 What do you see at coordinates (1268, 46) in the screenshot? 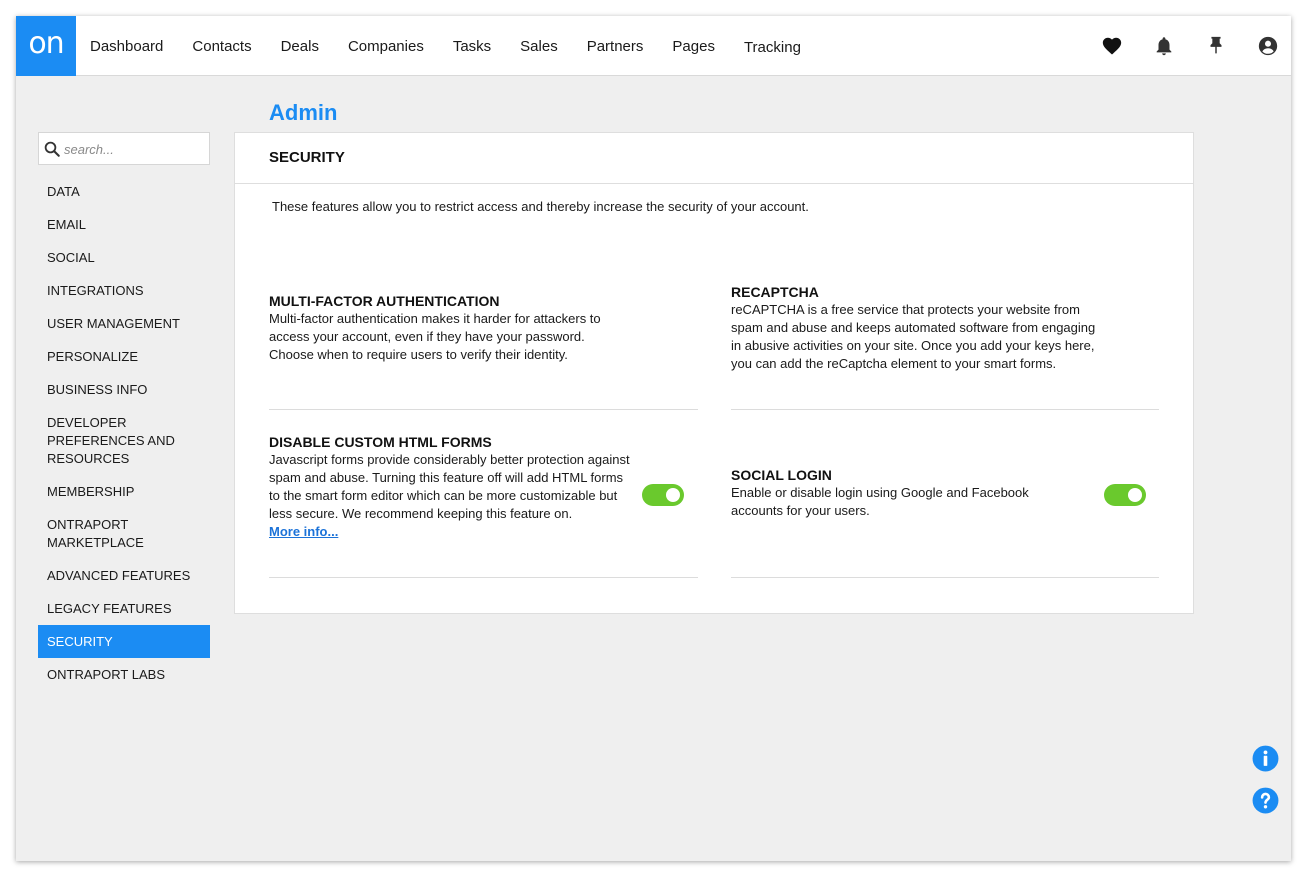
I see `account-icon` at bounding box center [1268, 46].